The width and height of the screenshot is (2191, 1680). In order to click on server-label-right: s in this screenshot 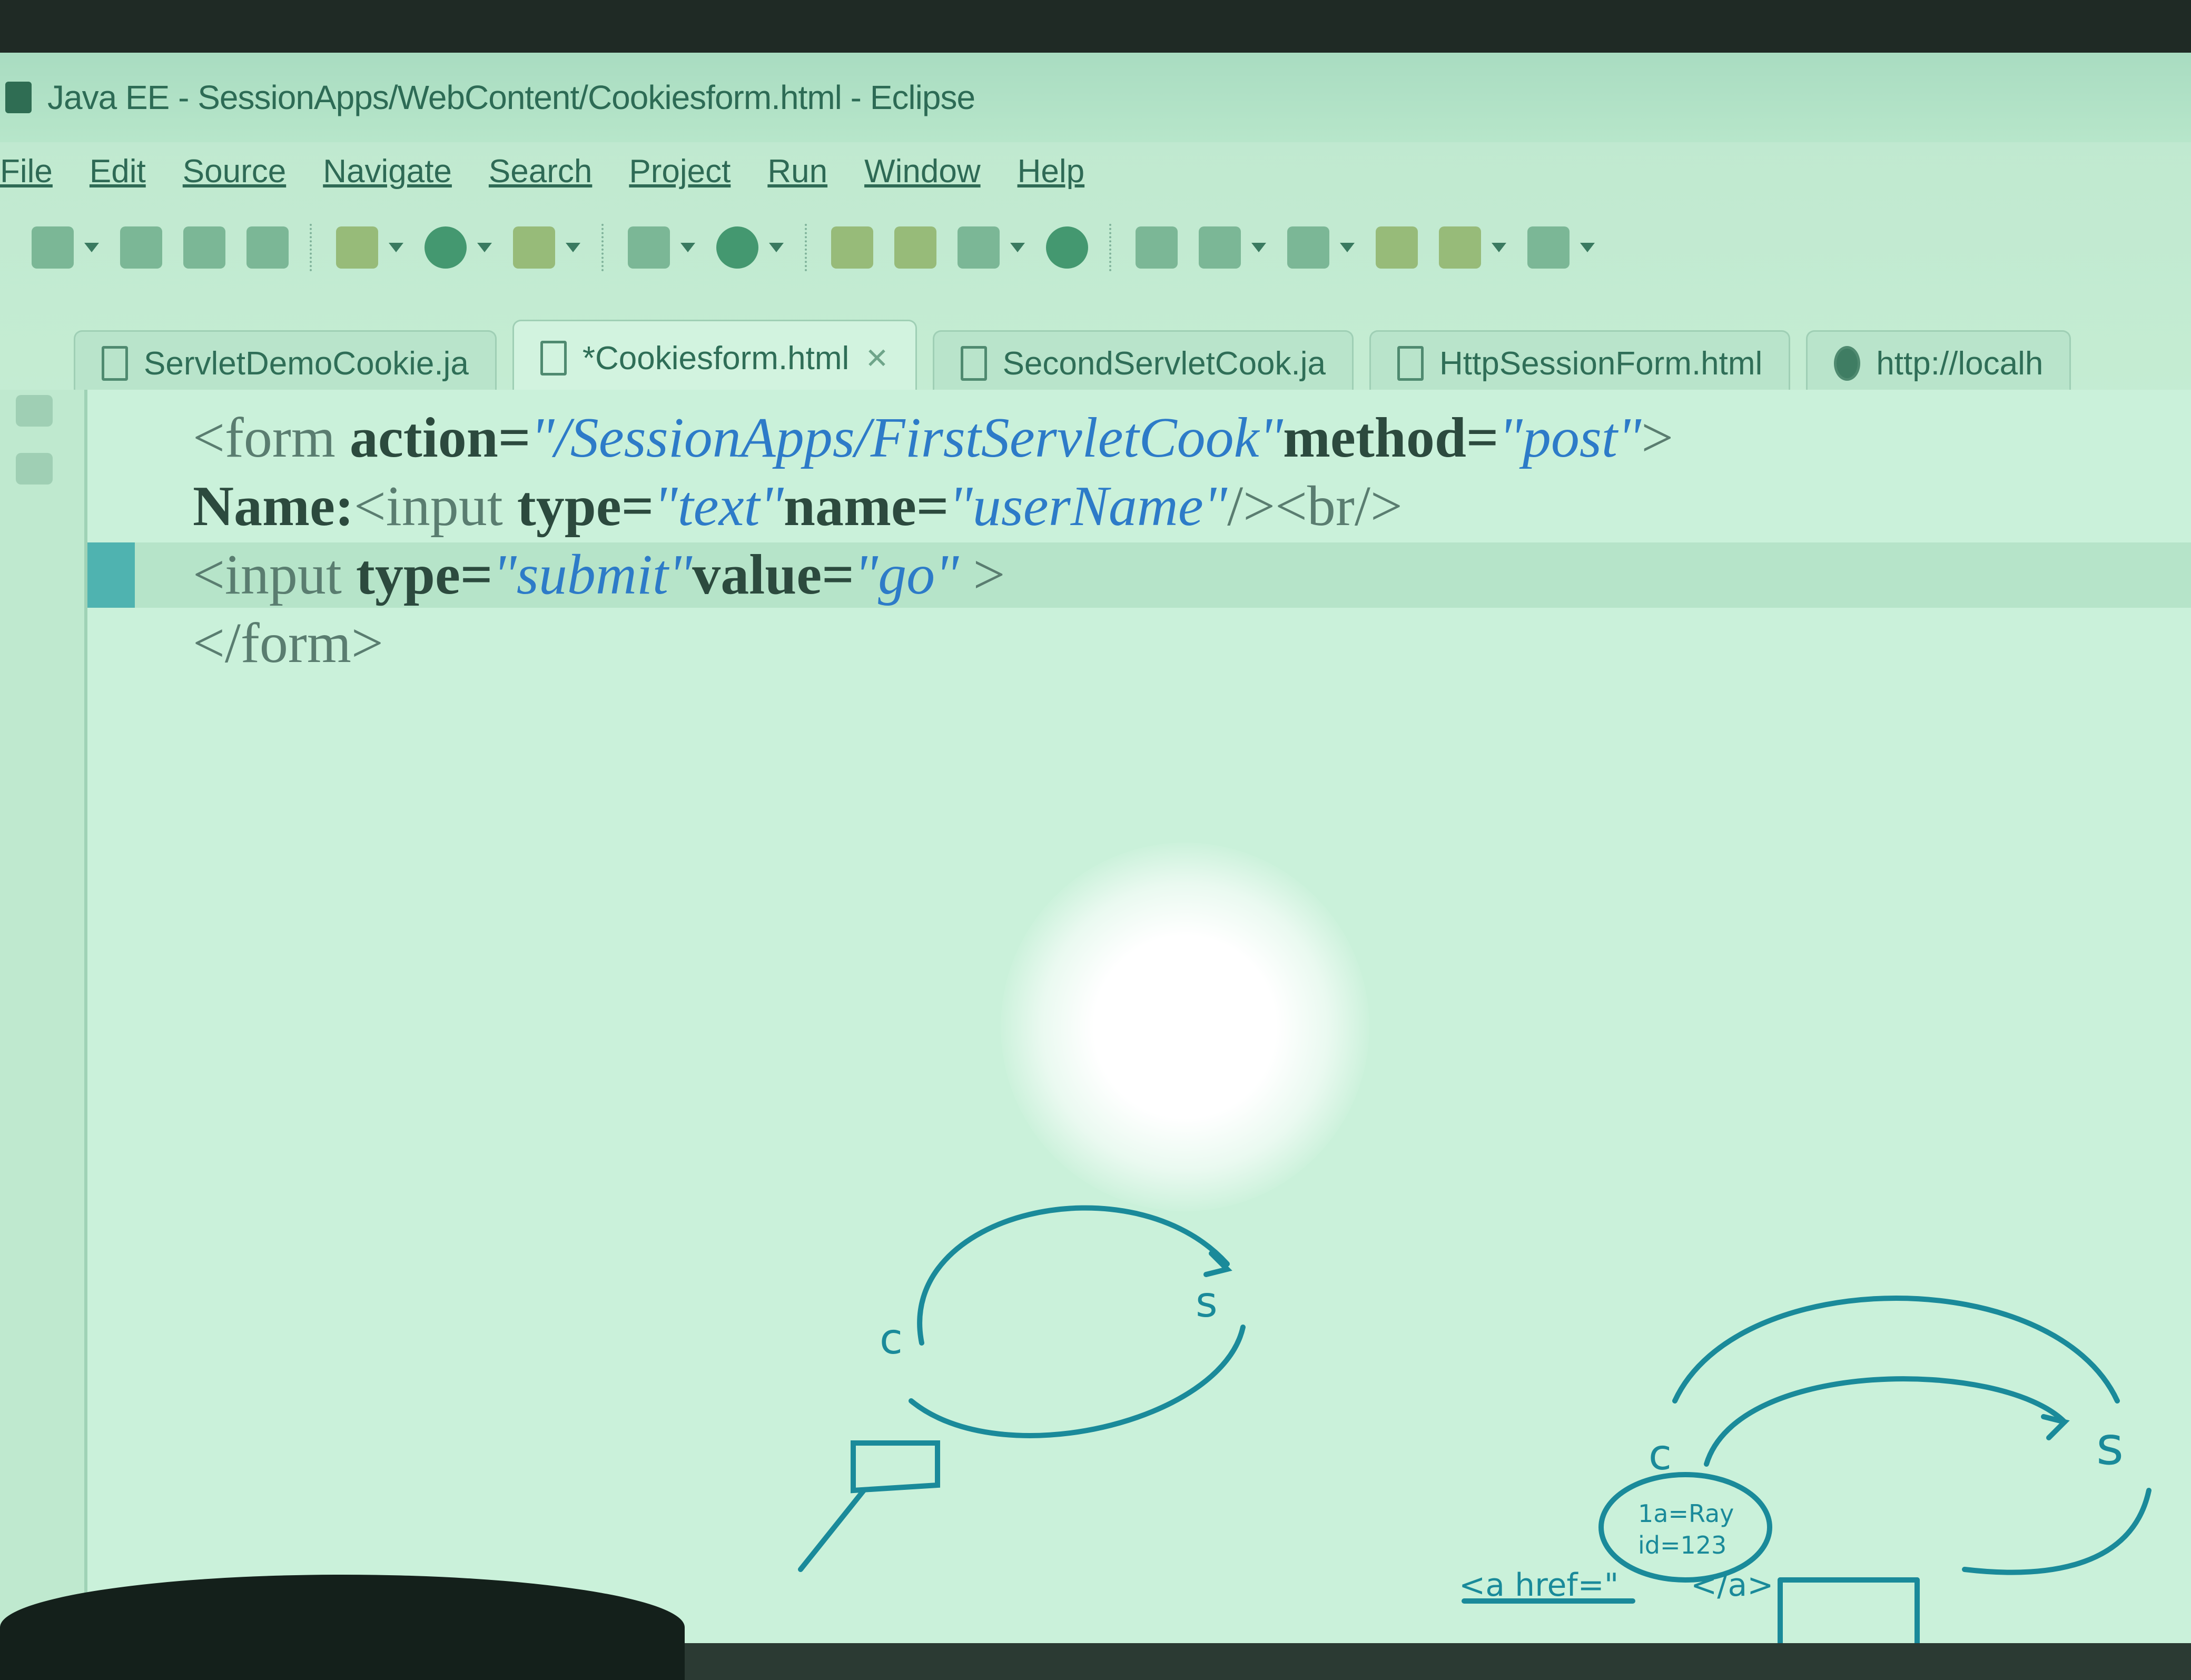, I will do `click(2110, 1446)`.